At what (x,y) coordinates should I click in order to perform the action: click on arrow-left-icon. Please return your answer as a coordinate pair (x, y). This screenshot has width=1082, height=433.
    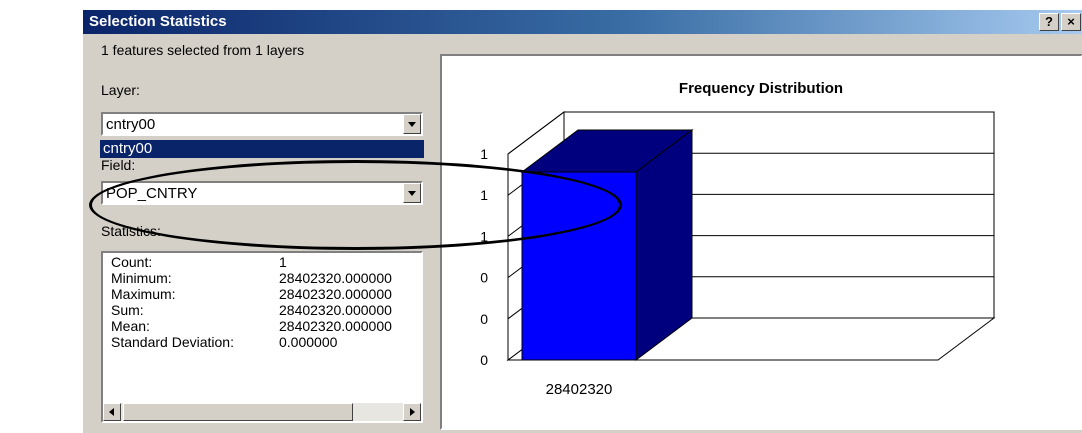
    Looking at the image, I should click on (111, 412).